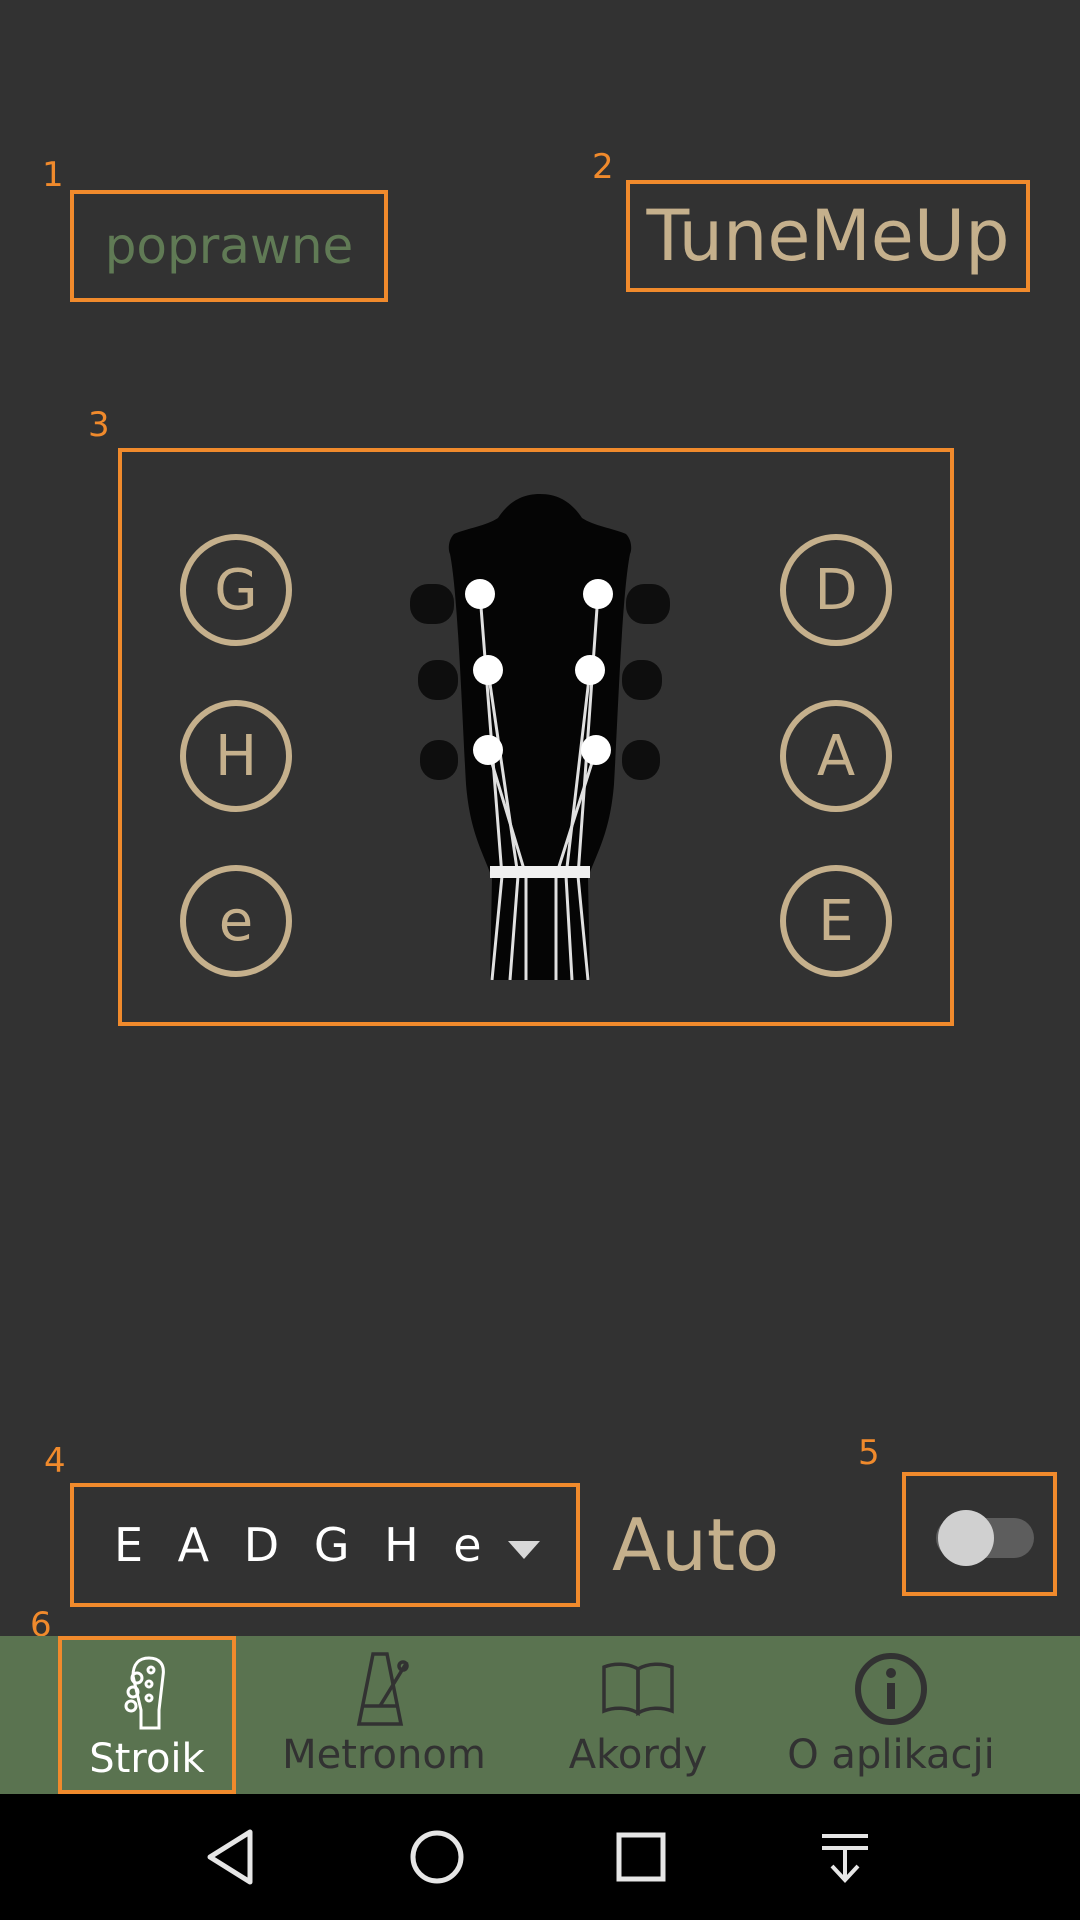 The width and height of the screenshot is (1080, 1920). Describe the element at coordinates (540, 1715) in the screenshot. I see `bottom-navigation: Stroik Metronom Akordy O aplikacji` at that location.